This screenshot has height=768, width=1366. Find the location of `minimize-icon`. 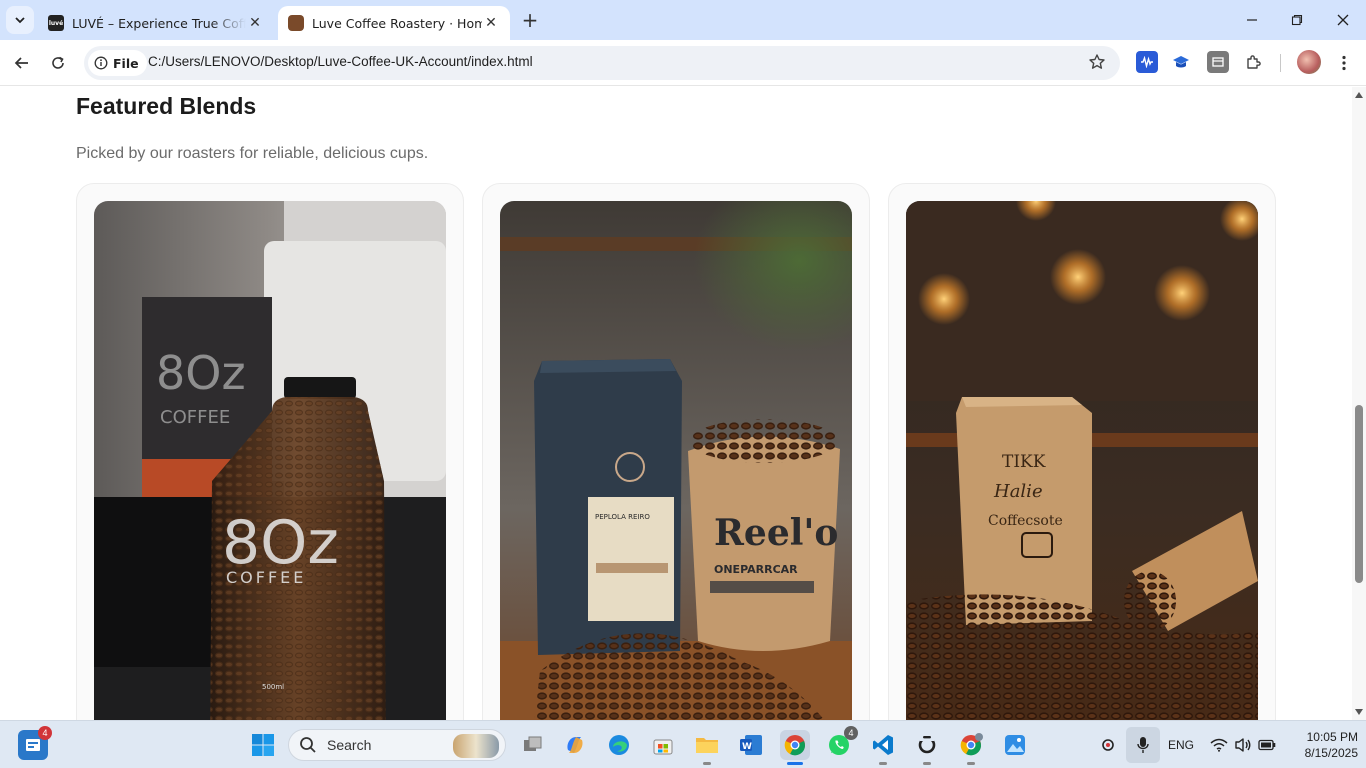

minimize-icon is located at coordinates (1252, 20).